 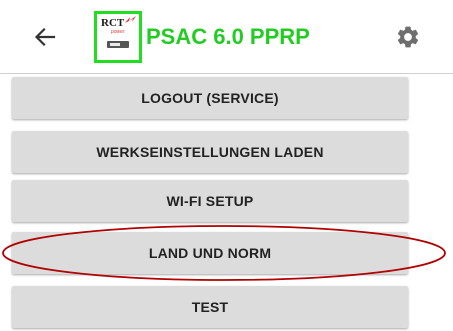 I want to click on country-standard-button: LAND UND NORM, so click(x=210, y=253).